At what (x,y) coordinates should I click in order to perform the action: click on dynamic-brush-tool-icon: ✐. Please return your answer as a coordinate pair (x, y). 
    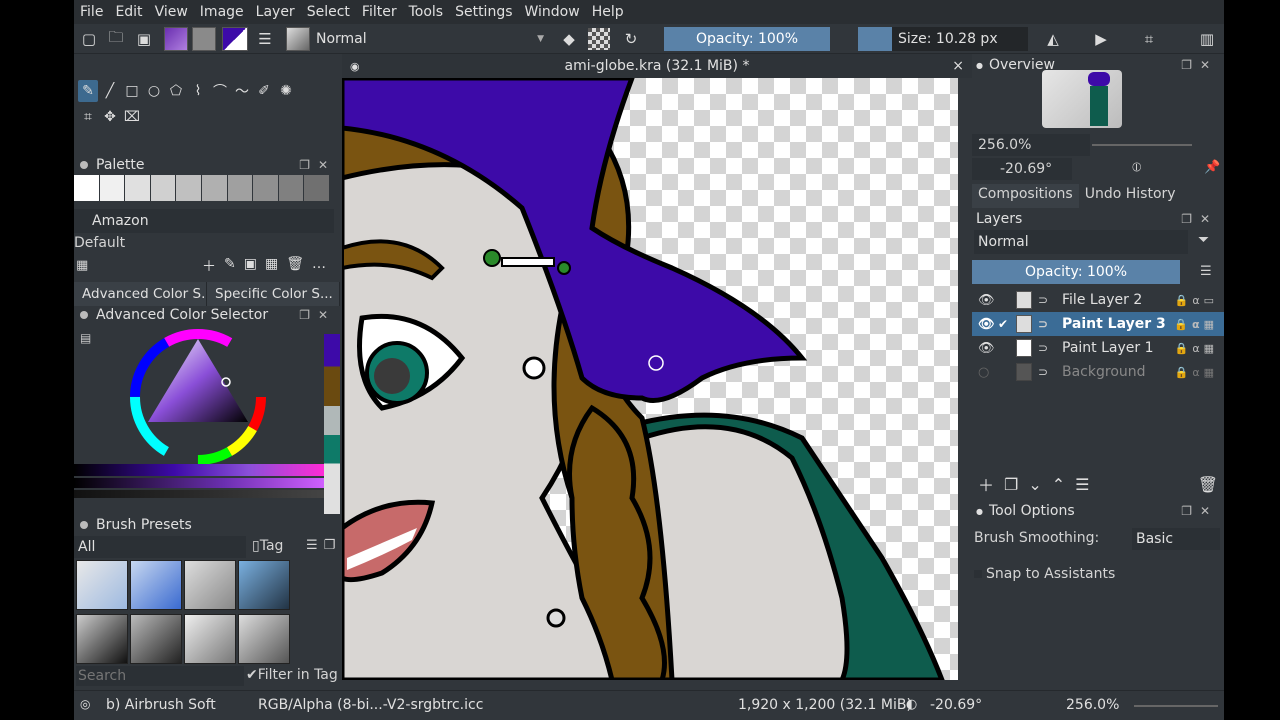
    Looking at the image, I should click on (264, 91).